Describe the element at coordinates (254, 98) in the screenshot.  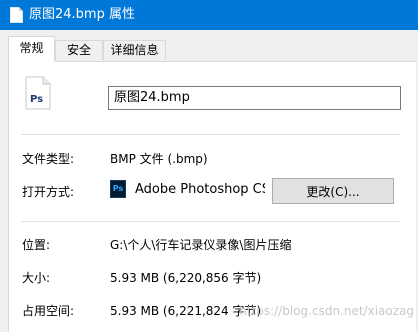
I see `file-name-input: 原图24.bmp` at that location.